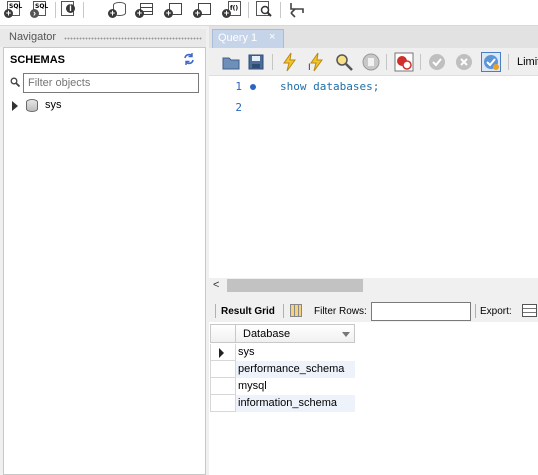 Image resolution: width=538 pixels, height=475 pixels. What do you see at coordinates (145, 10) in the screenshot?
I see `create-table-button: +` at bounding box center [145, 10].